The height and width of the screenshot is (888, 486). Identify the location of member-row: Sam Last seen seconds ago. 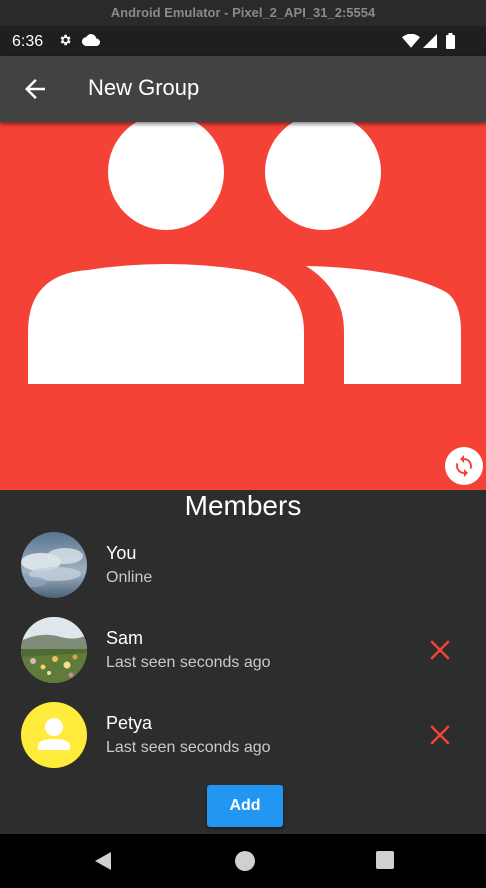
(243, 657).